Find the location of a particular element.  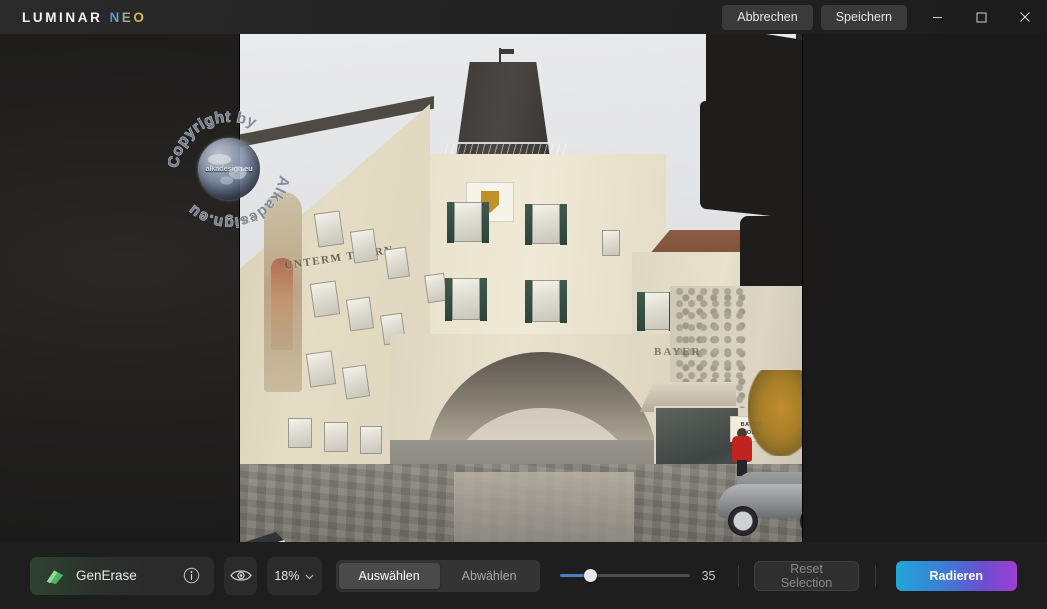

brush-size-control: 35 is located at coordinates (640, 576).